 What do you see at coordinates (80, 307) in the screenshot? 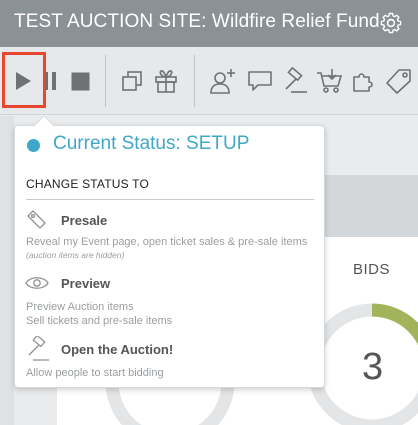
I see `option-description: Preview Auction items` at bounding box center [80, 307].